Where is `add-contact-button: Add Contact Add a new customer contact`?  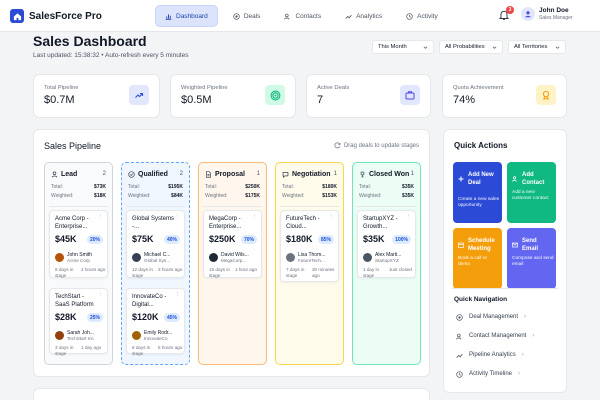 add-contact-button: Add Contact Add a new customer contact is located at coordinates (531, 192).